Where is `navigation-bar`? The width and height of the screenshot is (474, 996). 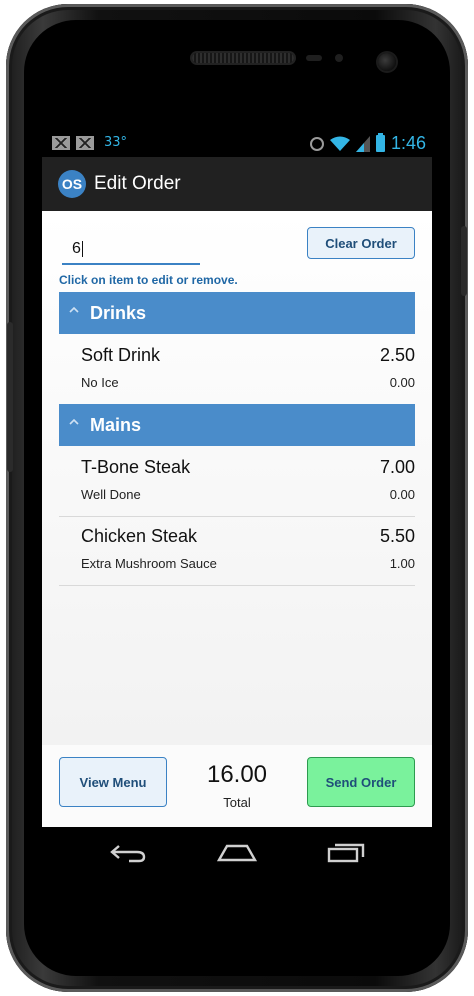 navigation-bar is located at coordinates (237, 852).